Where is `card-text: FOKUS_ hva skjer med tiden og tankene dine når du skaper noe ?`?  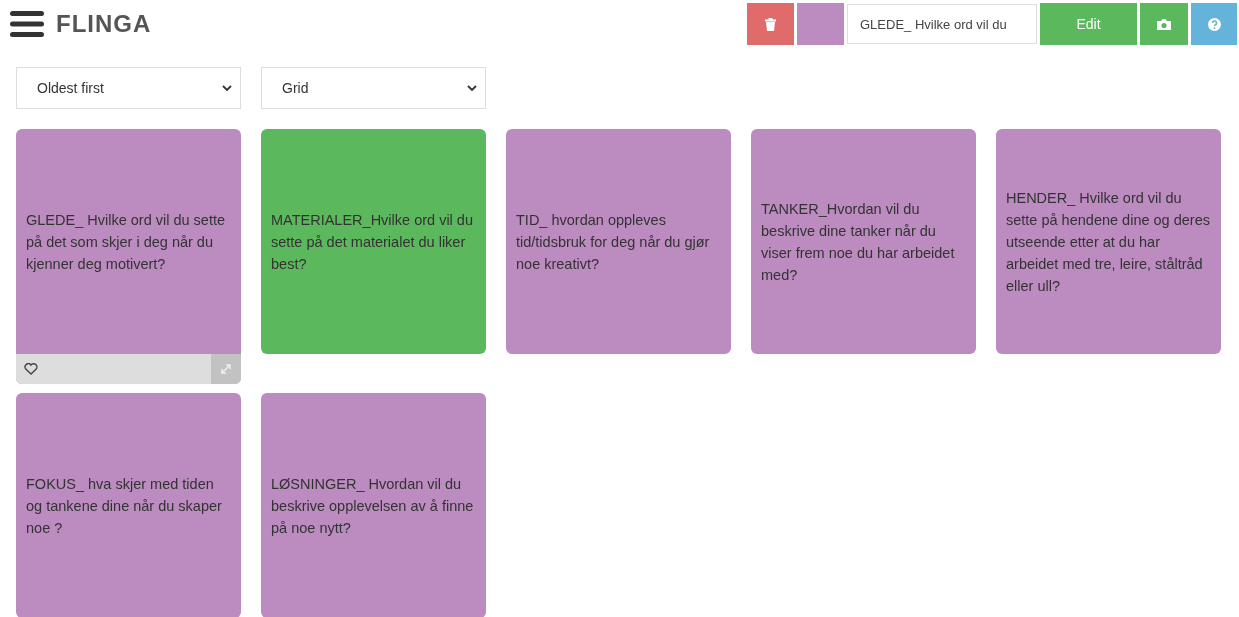
card-text: FOKUS_ hva skjer med tiden og tankene dine når du skaper noe ? is located at coordinates (124, 506).